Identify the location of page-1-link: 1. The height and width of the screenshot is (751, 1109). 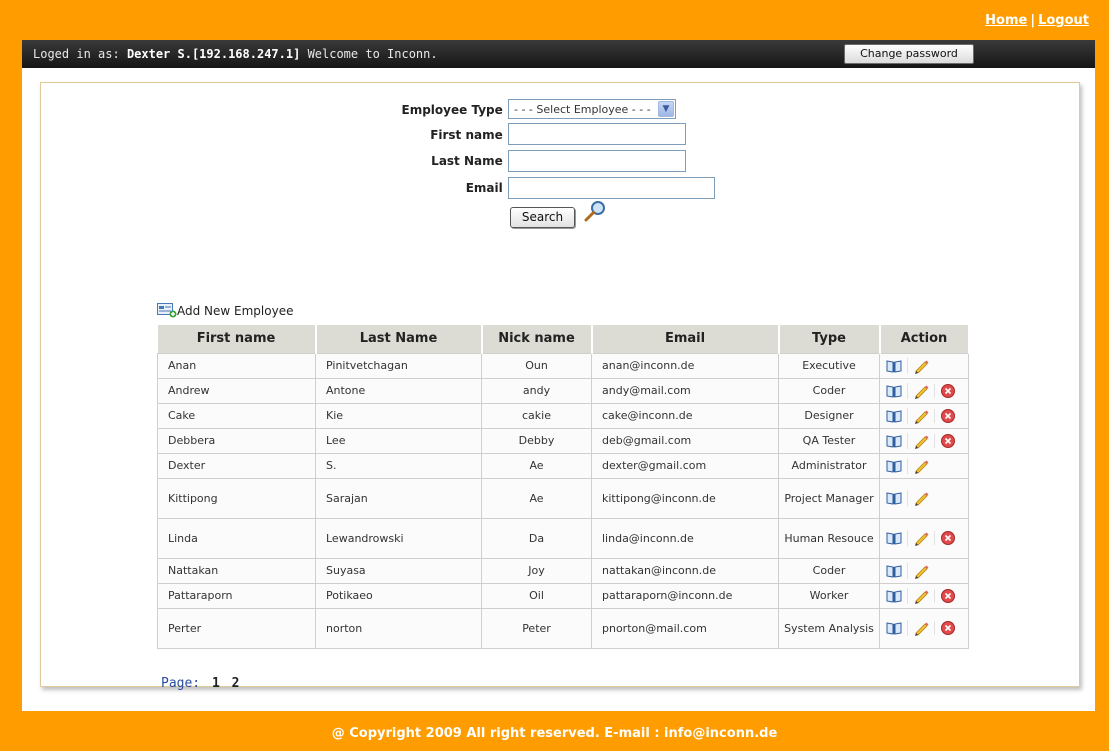
(216, 683).